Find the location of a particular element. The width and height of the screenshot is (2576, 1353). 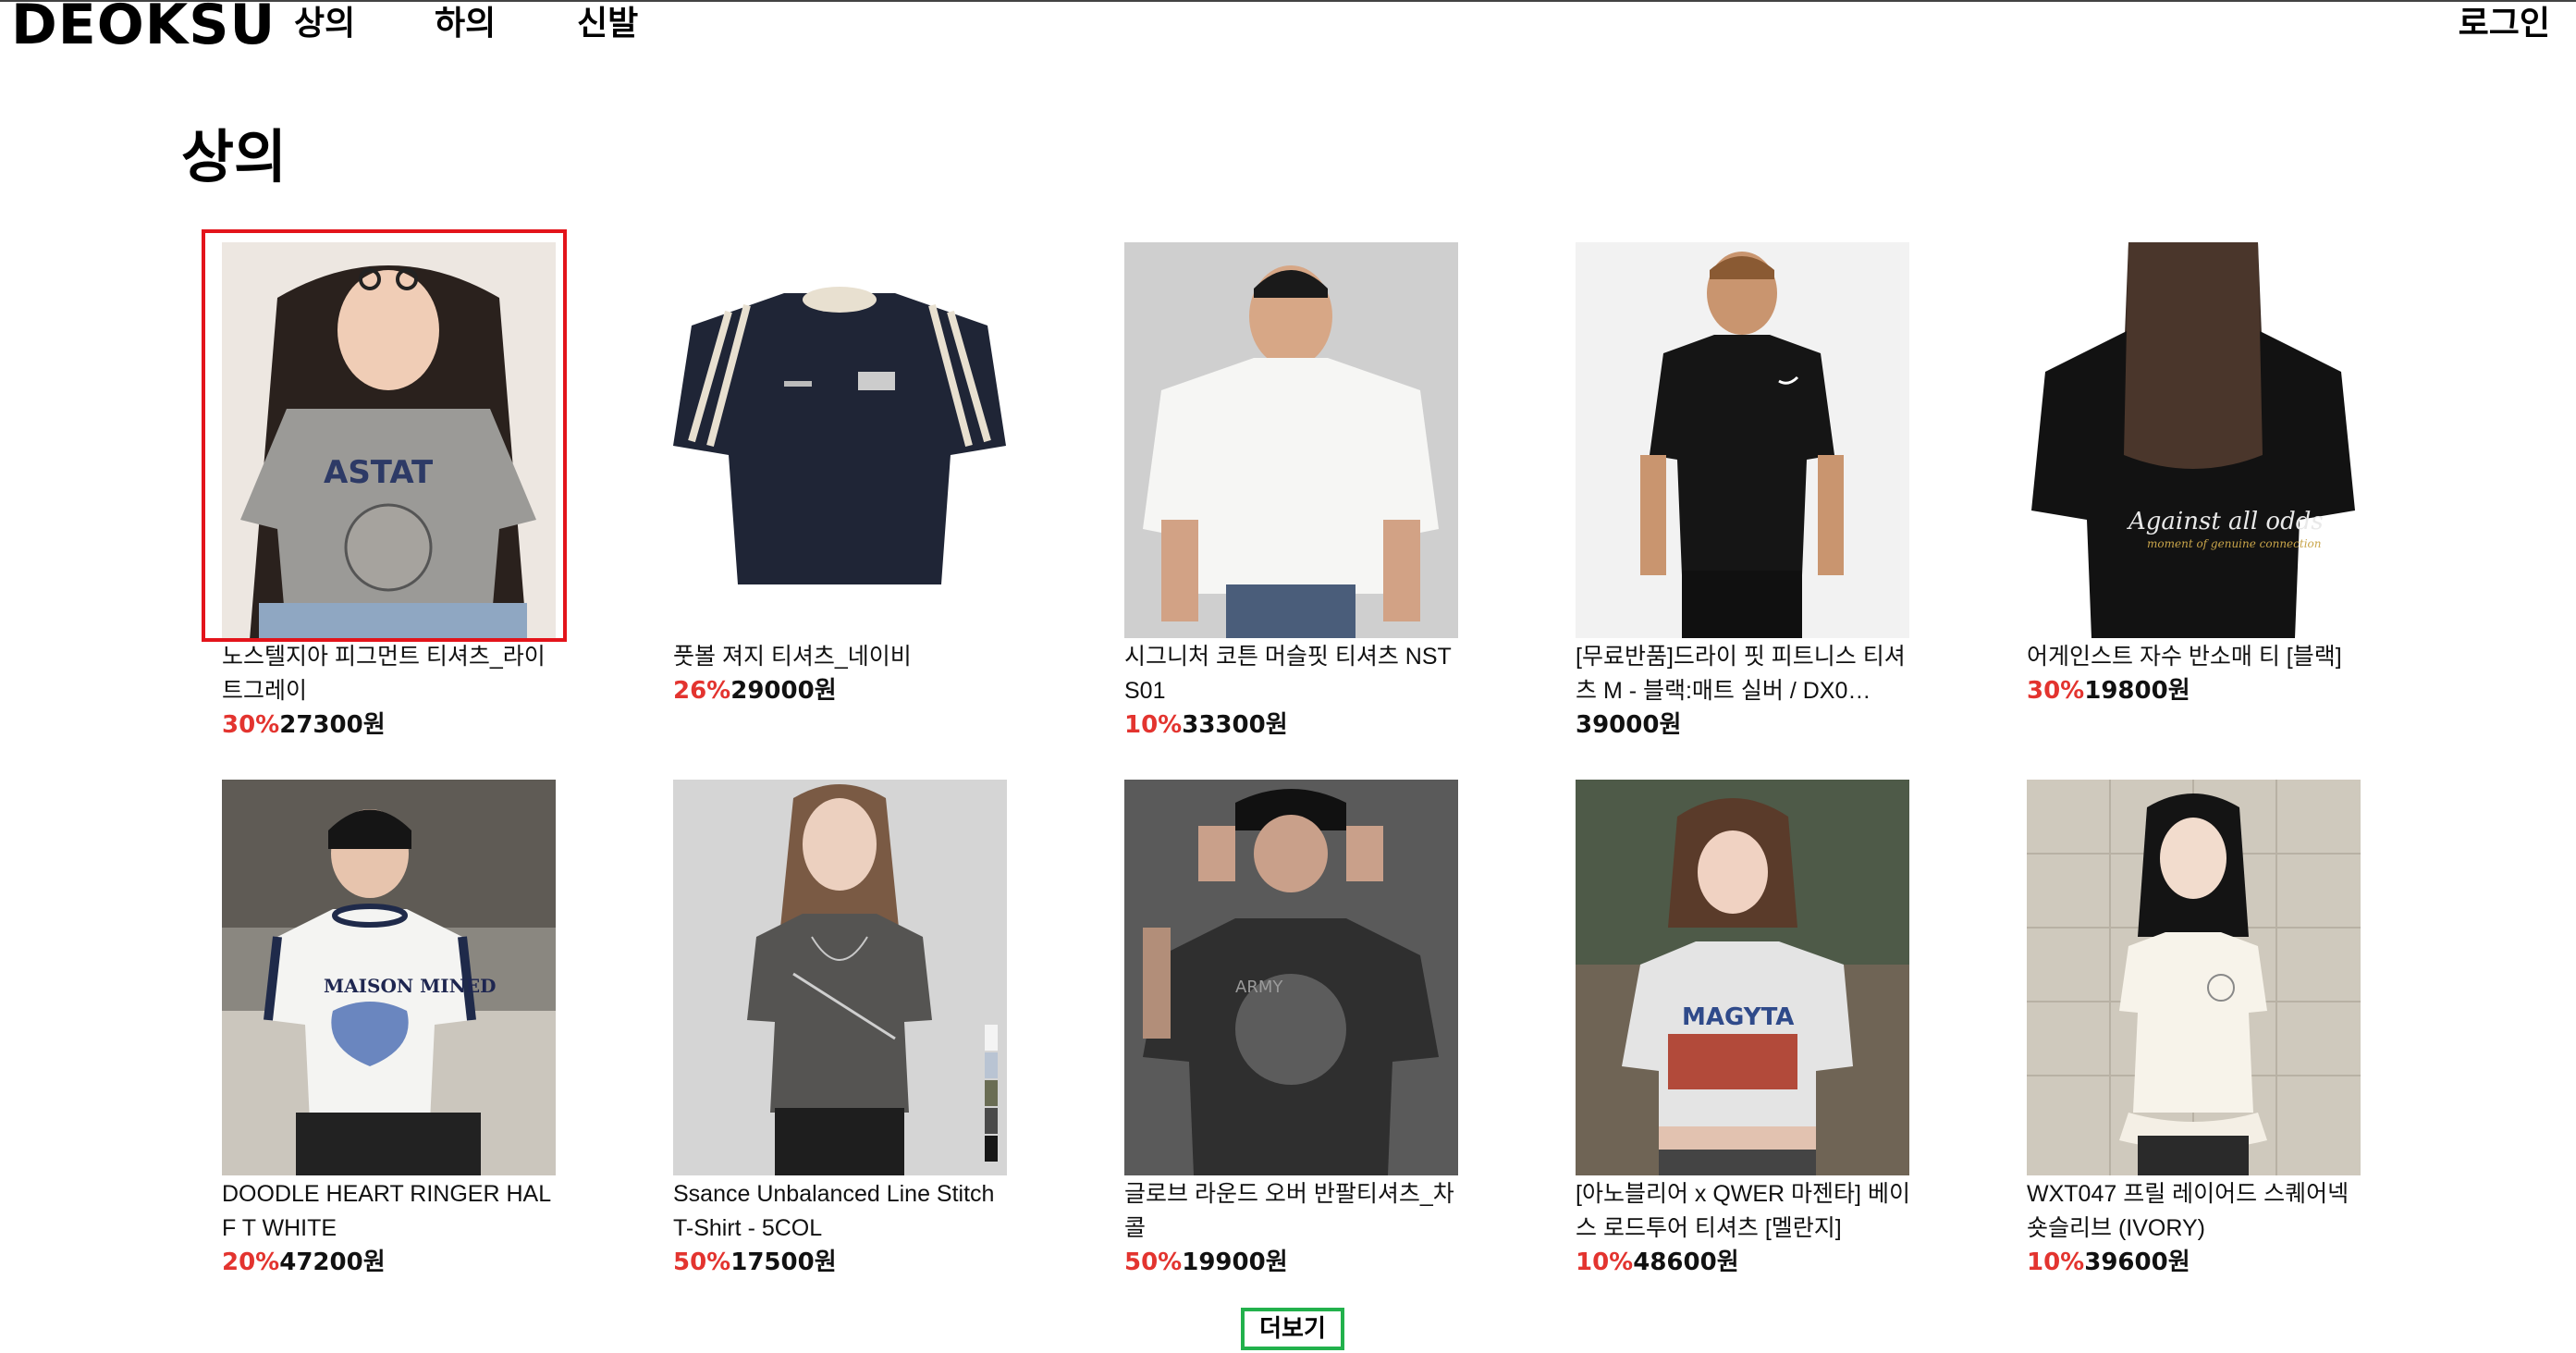

price-row: 10%39600원 is located at coordinates (2202, 1262).